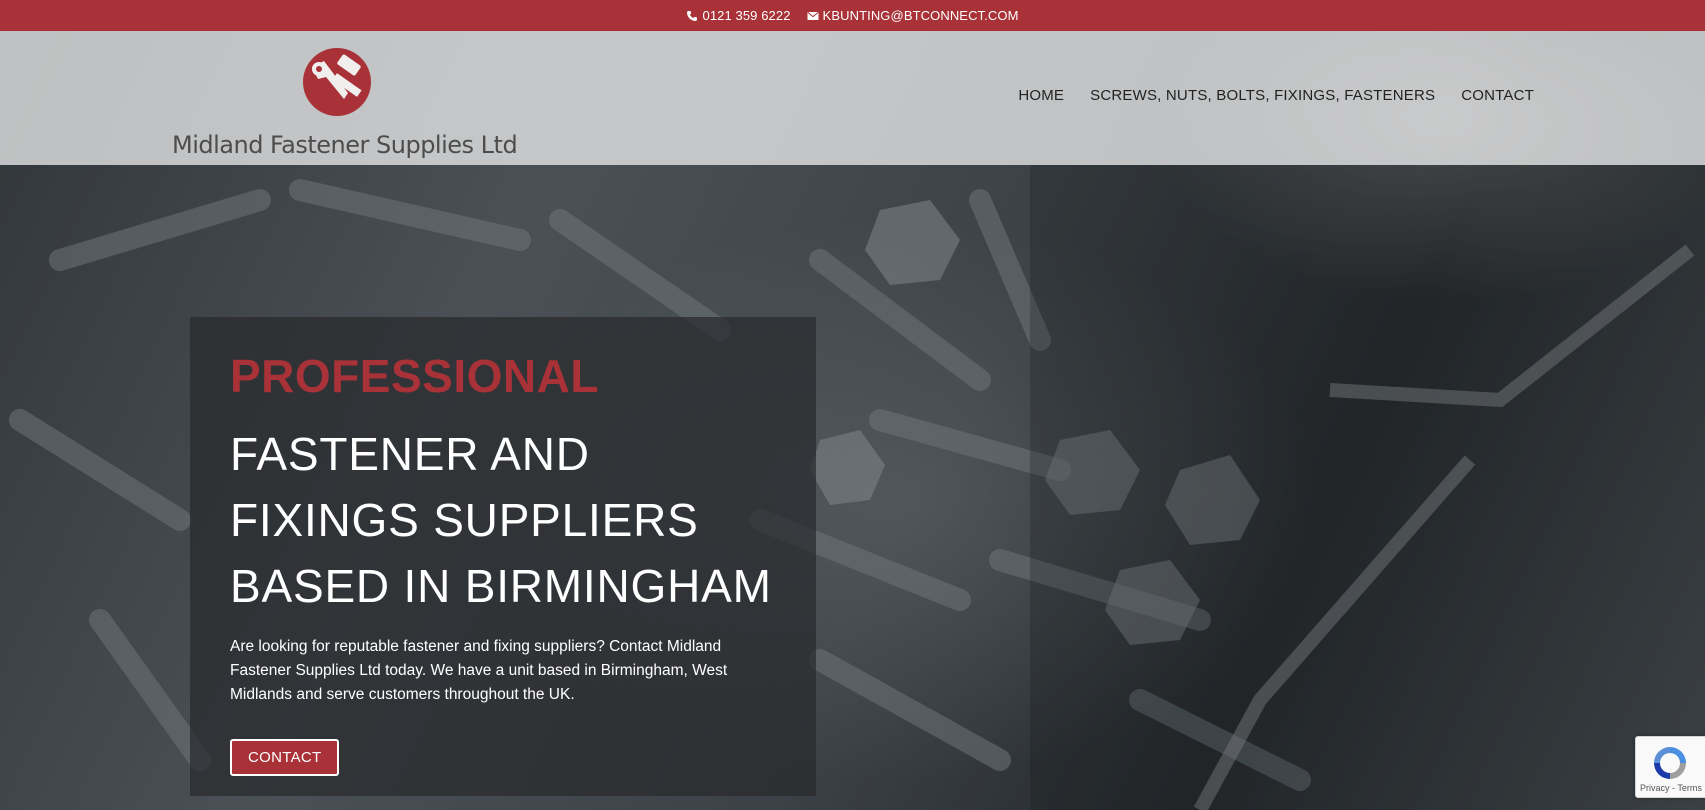 The height and width of the screenshot is (810, 1705). I want to click on hero-contact-button: CONTACT, so click(285, 757).